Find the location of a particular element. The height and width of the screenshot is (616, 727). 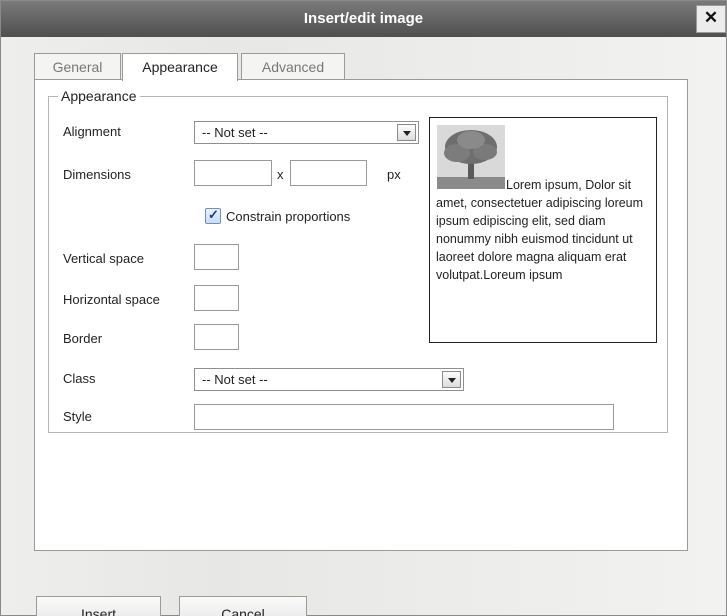

dialog-title: Insert/edit image is located at coordinates (363, 18).